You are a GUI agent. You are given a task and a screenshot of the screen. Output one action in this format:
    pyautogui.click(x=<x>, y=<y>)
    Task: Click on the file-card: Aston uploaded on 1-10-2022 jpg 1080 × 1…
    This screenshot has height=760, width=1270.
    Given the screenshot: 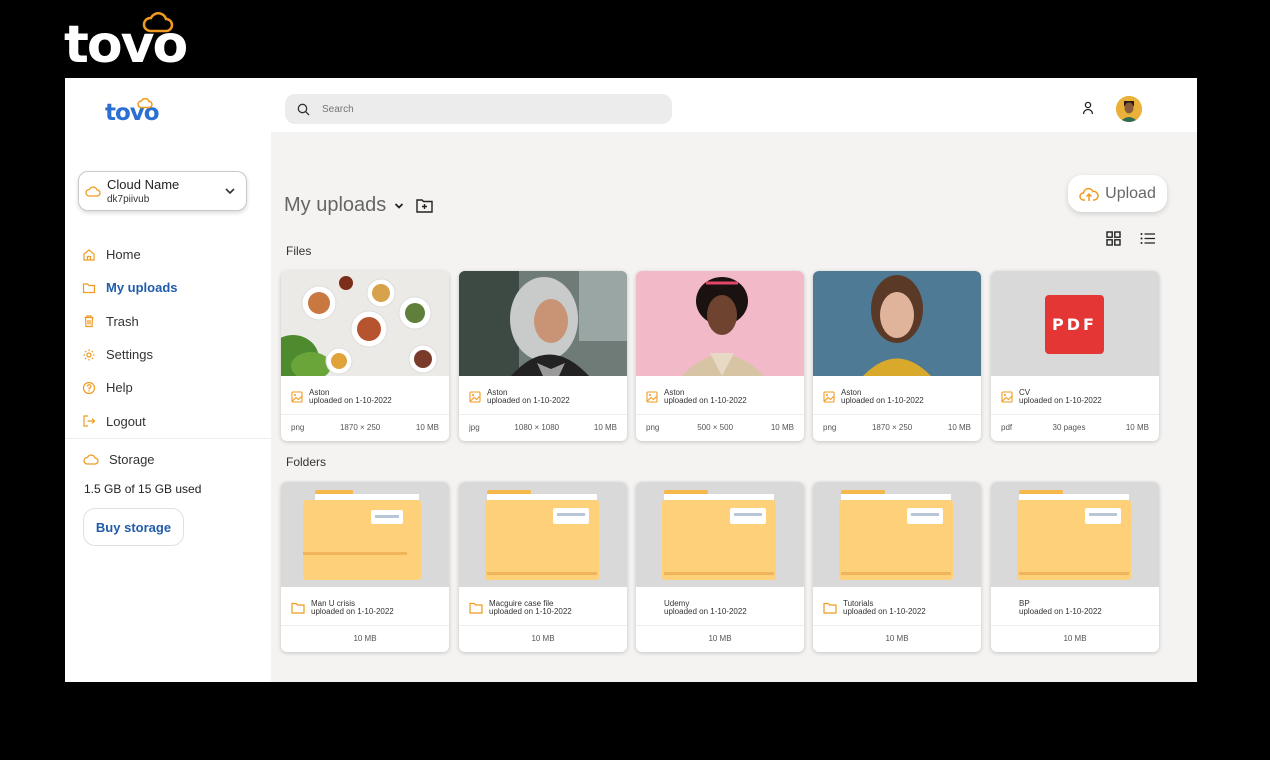 What is the action you would take?
    pyautogui.click(x=543, y=356)
    